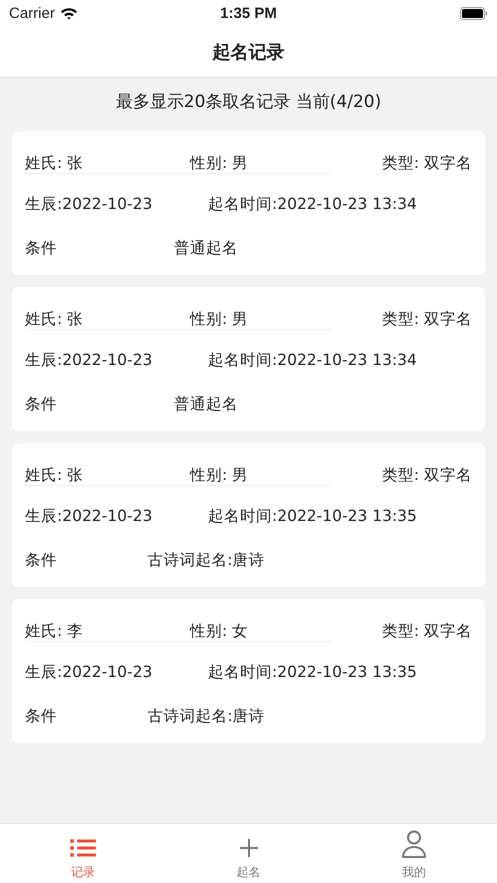 Image resolution: width=497 pixels, height=883 pixels. What do you see at coordinates (54, 631) in the screenshot?
I see `surname-text: 姓氏: 李` at bounding box center [54, 631].